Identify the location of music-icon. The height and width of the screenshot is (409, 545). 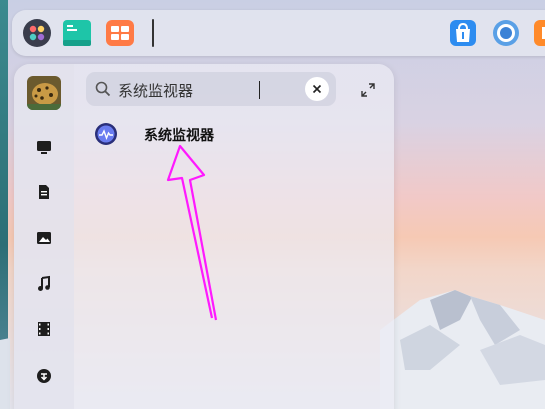
(44, 284).